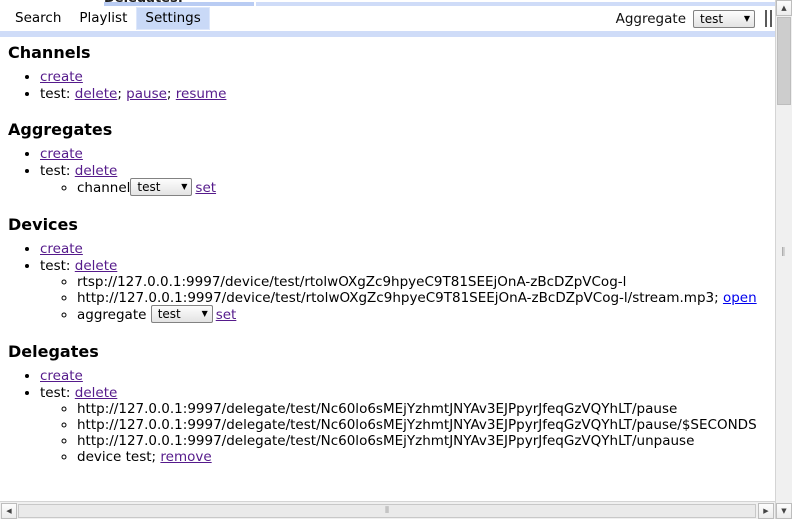 This screenshot has width=792, height=519. What do you see at coordinates (783, 259) in the screenshot?
I see `vertical-scrollbar: ▲ ‖ ▼` at bounding box center [783, 259].